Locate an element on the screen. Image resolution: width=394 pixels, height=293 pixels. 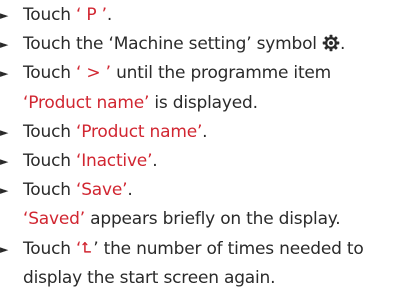
highlighted-term: ‘ P ’ is located at coordinates (91, 15).